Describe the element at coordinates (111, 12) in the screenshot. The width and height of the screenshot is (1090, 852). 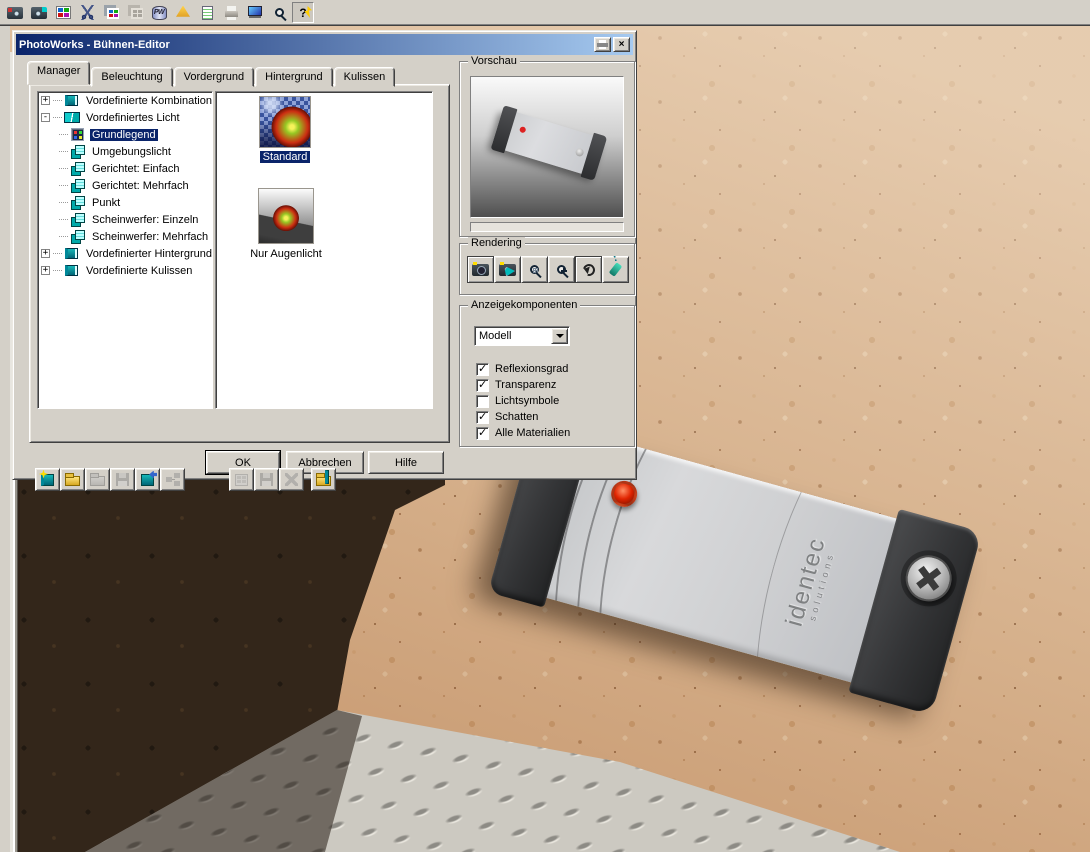
I see `copy-image-icon` at that location.